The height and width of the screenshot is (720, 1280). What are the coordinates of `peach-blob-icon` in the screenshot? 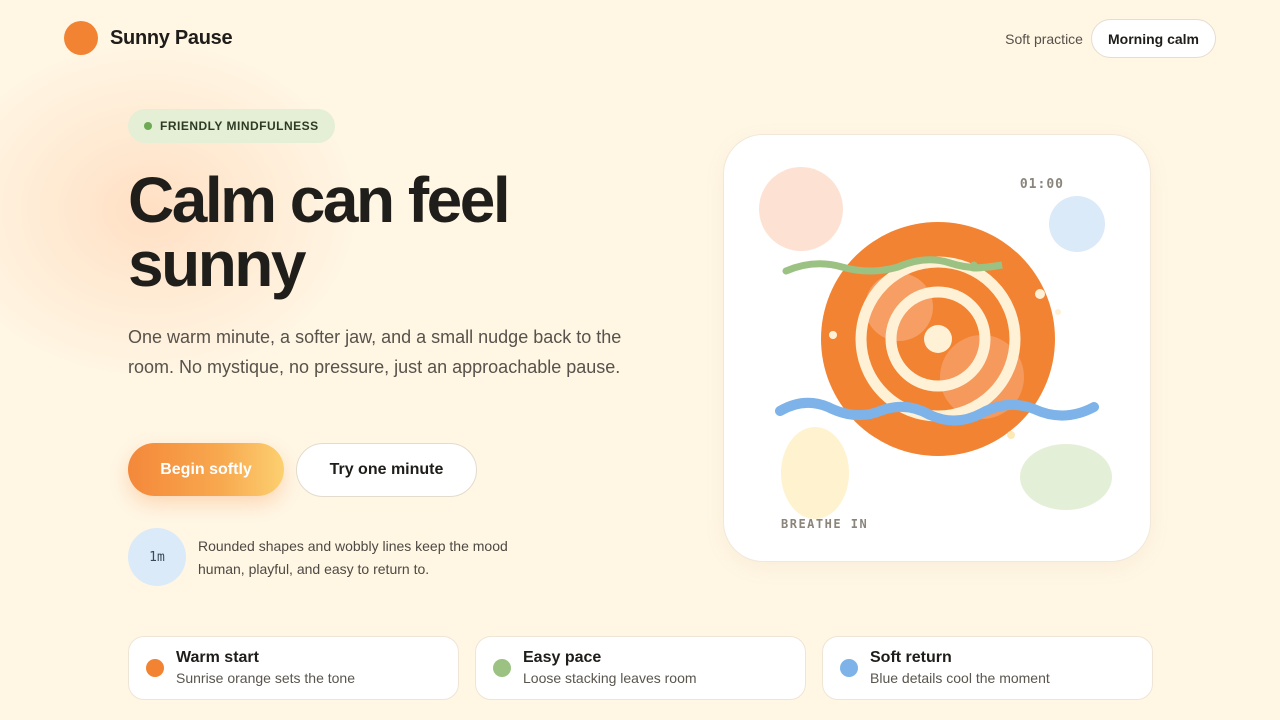 It's located at (801, 209).